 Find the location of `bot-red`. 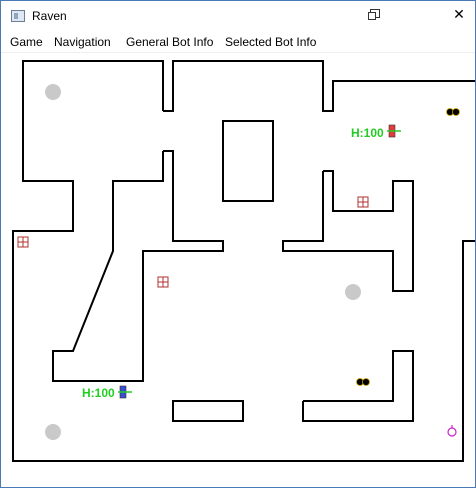

bot-red is located at coordinates (394, 131).